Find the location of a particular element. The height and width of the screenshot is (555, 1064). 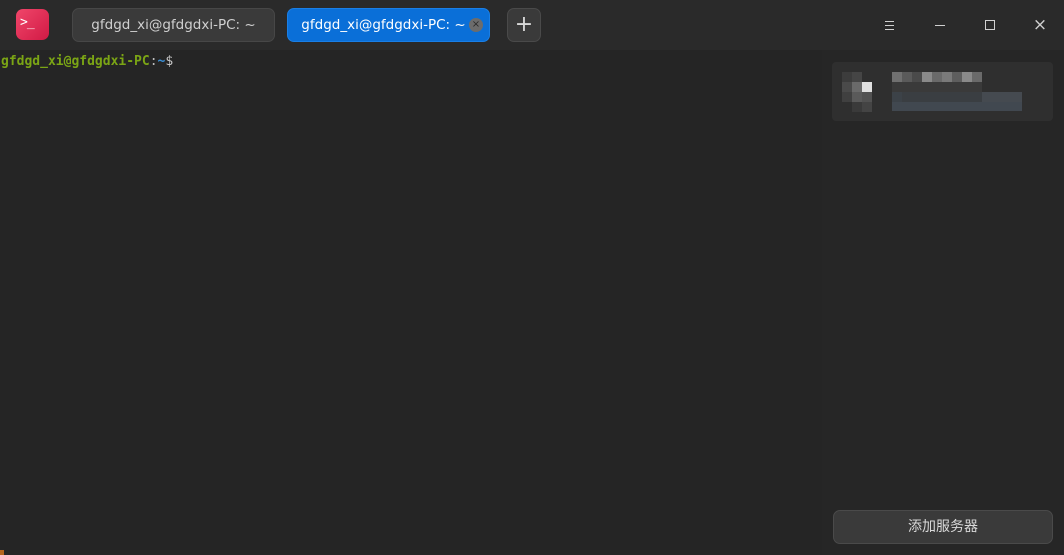

maximize-icon is located at coordinates (990, 25).